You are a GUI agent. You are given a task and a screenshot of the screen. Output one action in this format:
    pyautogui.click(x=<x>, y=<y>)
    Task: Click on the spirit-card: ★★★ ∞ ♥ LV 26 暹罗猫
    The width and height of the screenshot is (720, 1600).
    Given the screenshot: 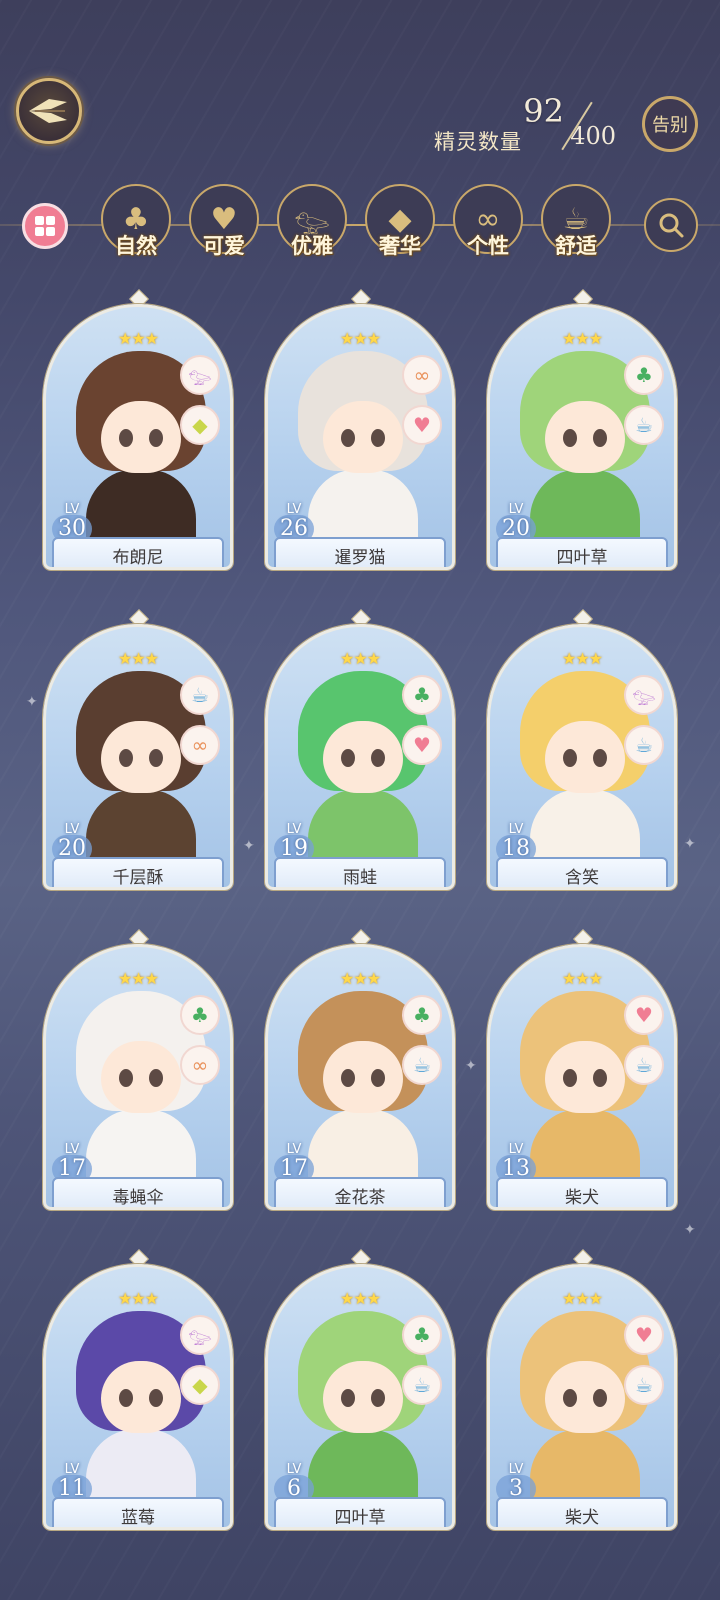 What is the action you would take?
    pyautogui.click(x=360, y=430)
    